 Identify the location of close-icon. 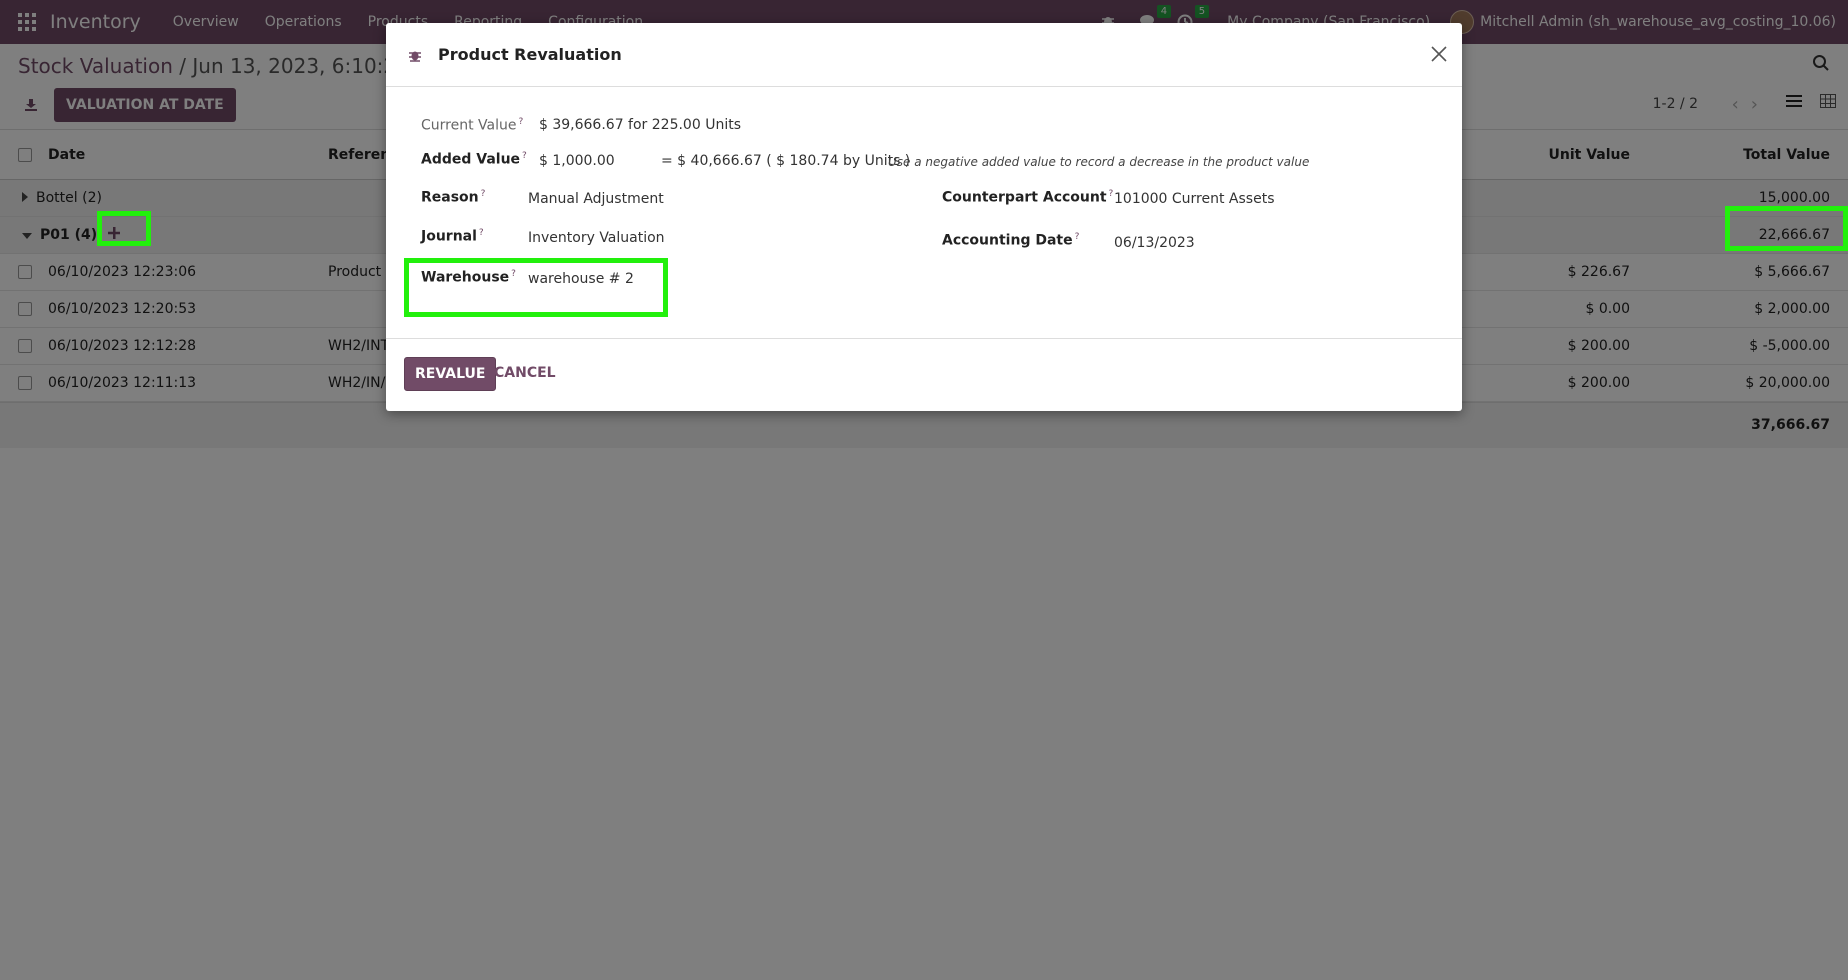
(1439, 54).